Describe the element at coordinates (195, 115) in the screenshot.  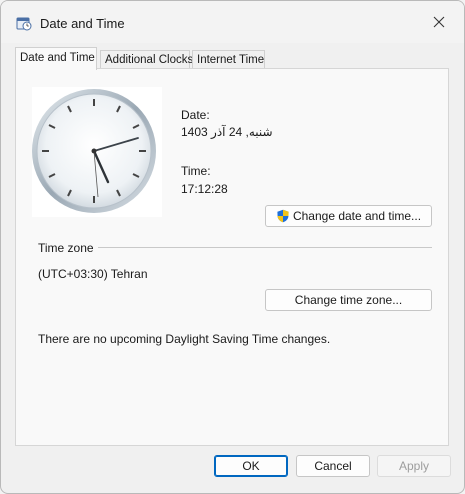
I see `date-label: Date:` at that location.